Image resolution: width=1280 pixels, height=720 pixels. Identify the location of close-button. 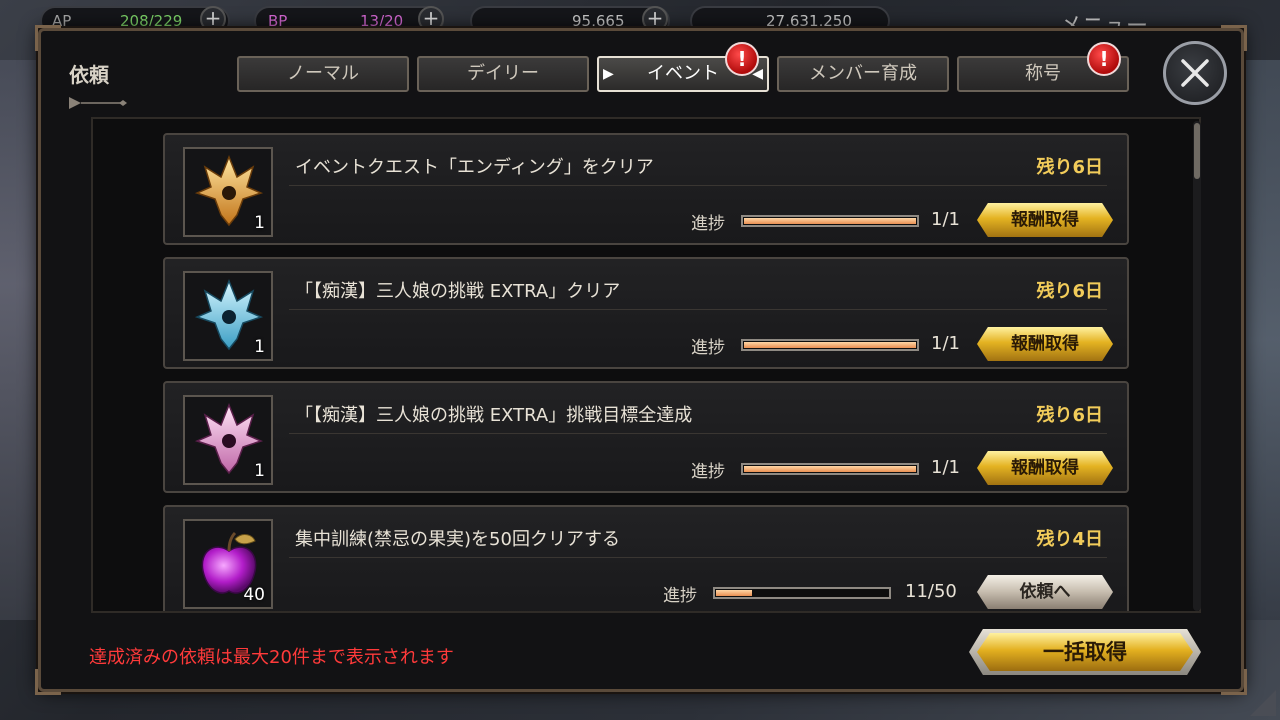
(1195, 73).